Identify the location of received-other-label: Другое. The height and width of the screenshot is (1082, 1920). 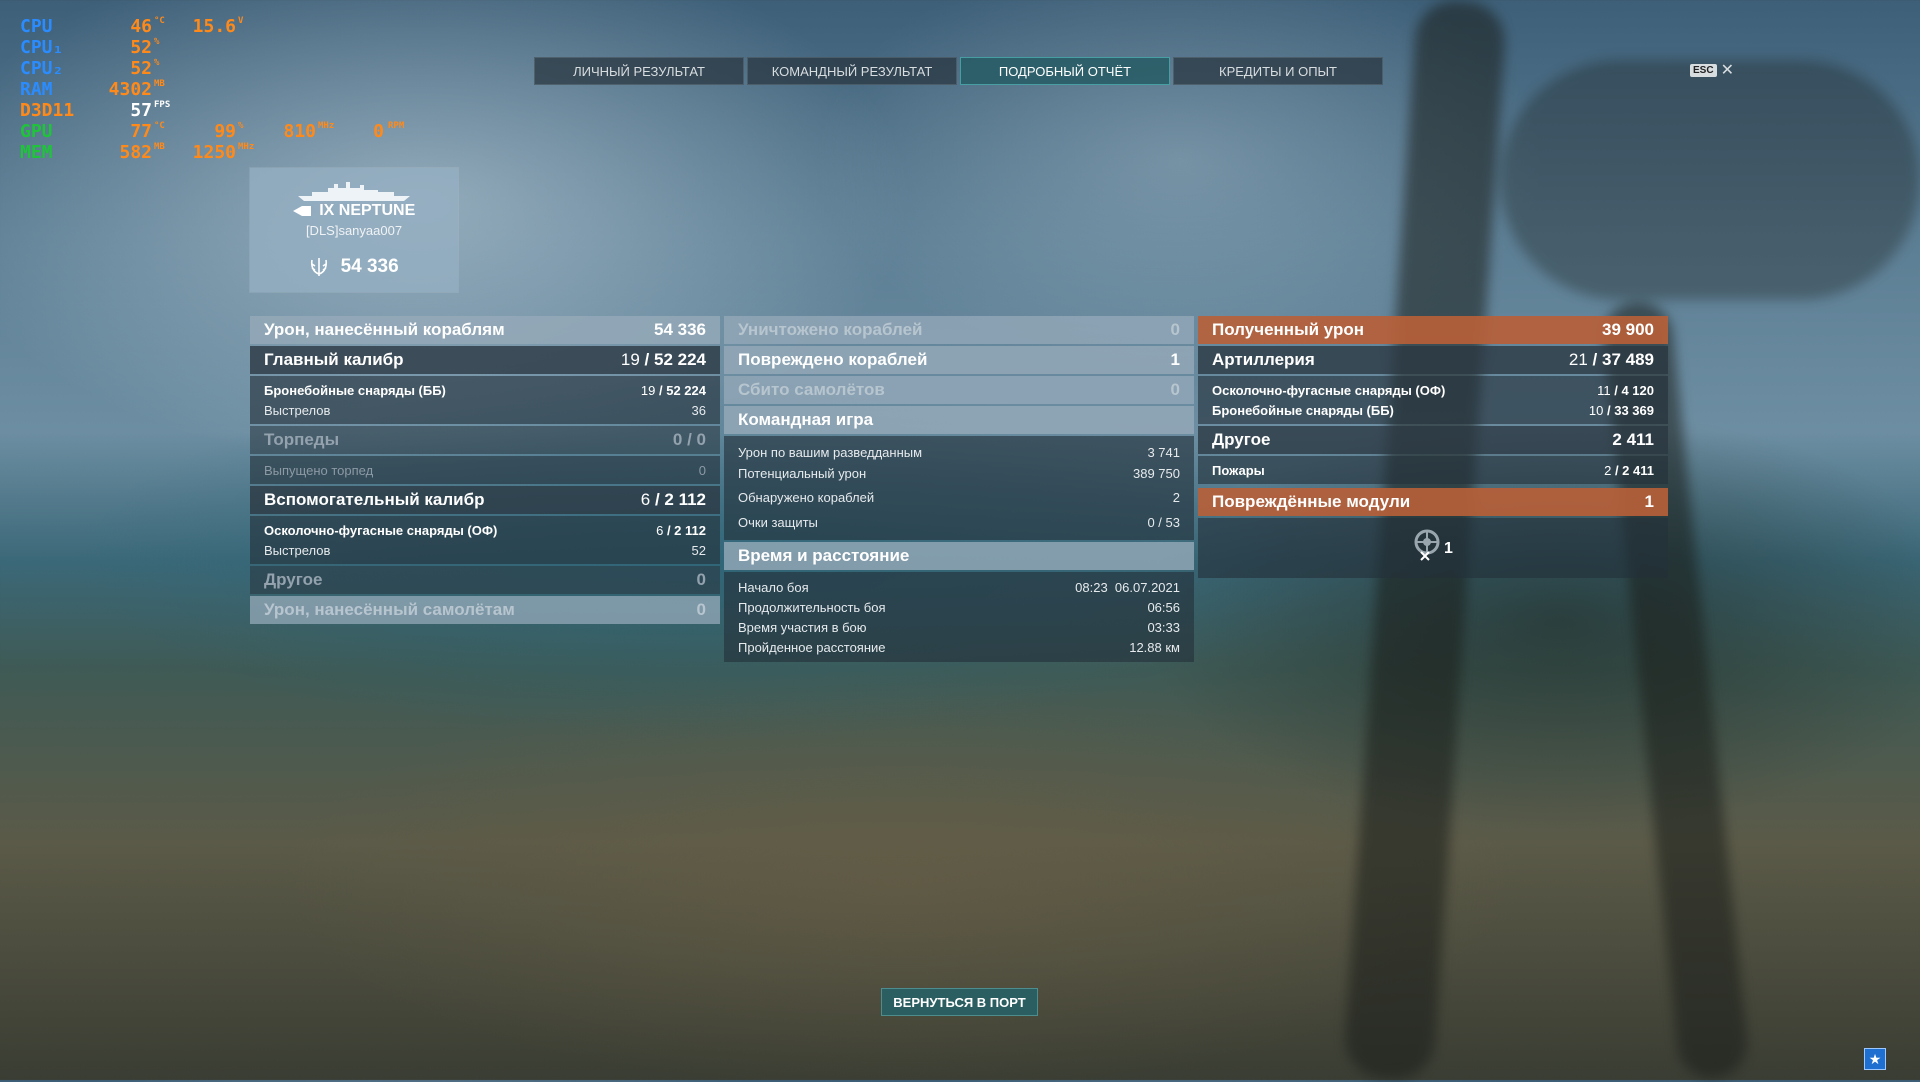
(1241, 439).